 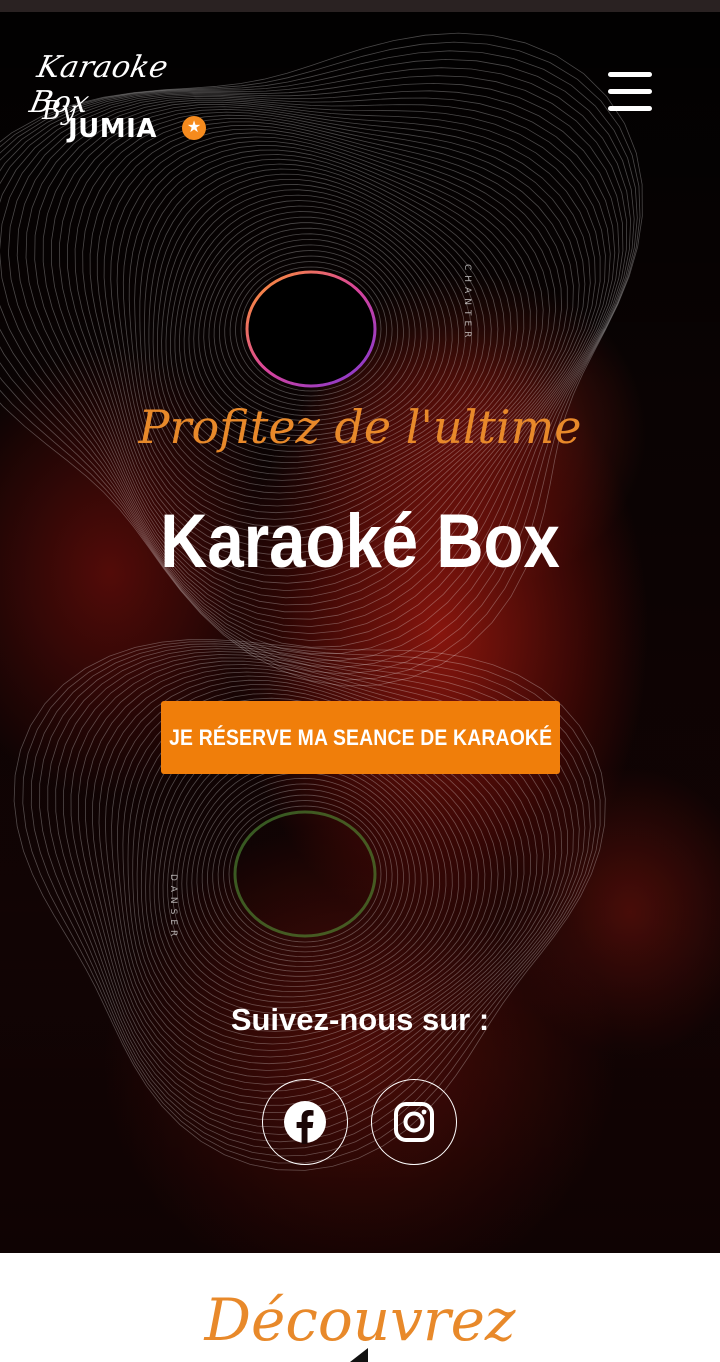 I want to click on jumia-star-icon: ★, so click(x=194, y=128).